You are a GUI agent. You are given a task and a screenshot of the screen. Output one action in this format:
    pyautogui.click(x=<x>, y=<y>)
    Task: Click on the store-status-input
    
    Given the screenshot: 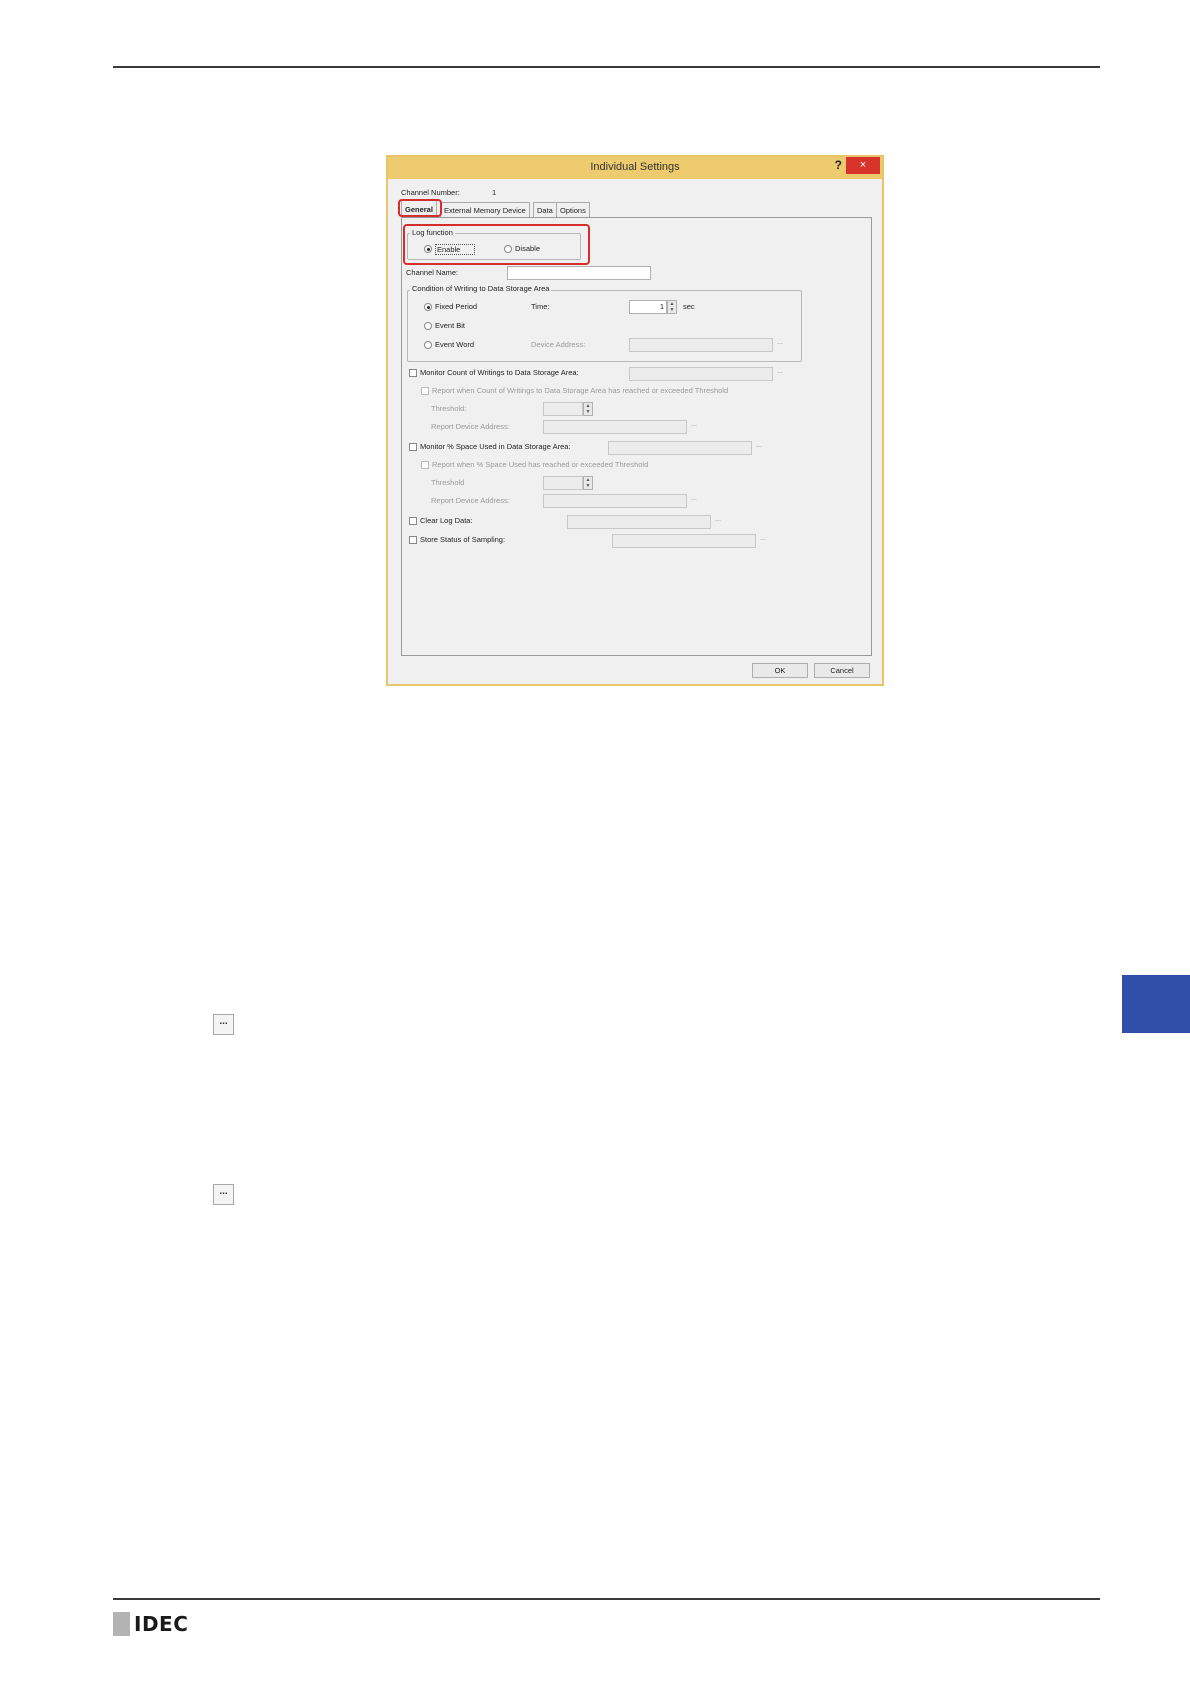 What is the action you would take?
    pyautogui.click(x=684, y=541)
    